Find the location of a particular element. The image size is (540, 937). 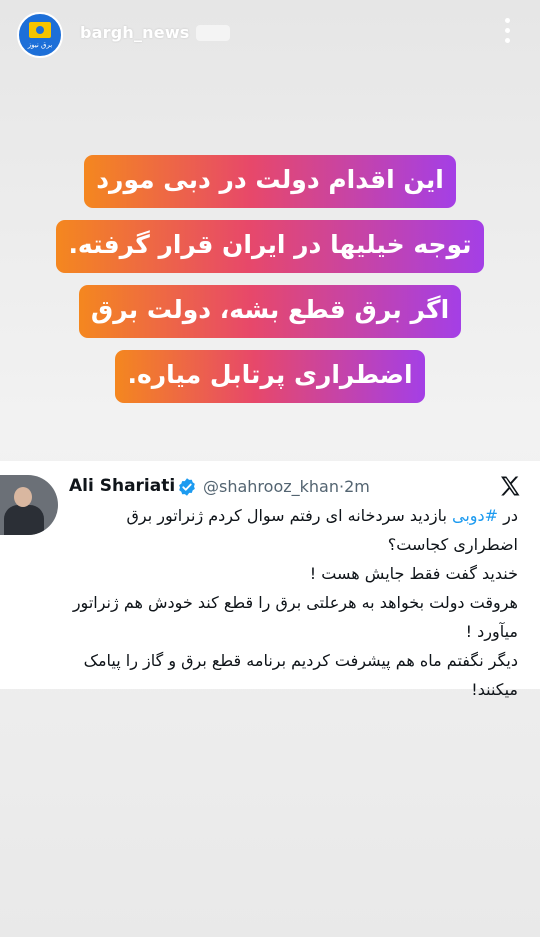

account-username: bargh_news is located at coordinates (135, 32).